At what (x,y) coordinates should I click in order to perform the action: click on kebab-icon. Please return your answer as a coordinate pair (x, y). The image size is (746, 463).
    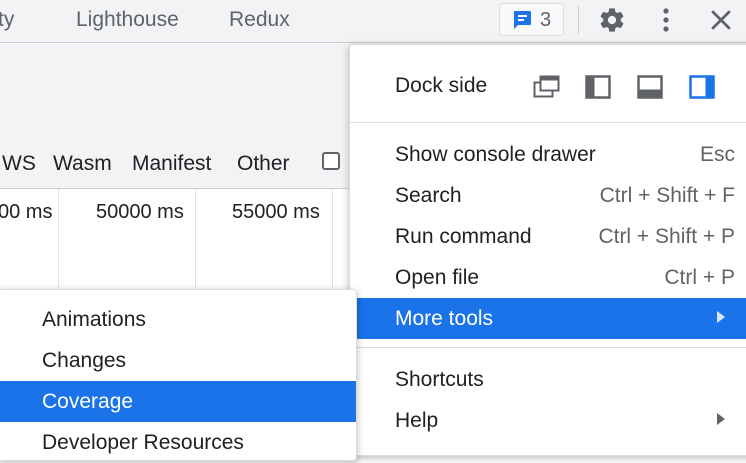
    Looking at the image, I should click on (666, 20).